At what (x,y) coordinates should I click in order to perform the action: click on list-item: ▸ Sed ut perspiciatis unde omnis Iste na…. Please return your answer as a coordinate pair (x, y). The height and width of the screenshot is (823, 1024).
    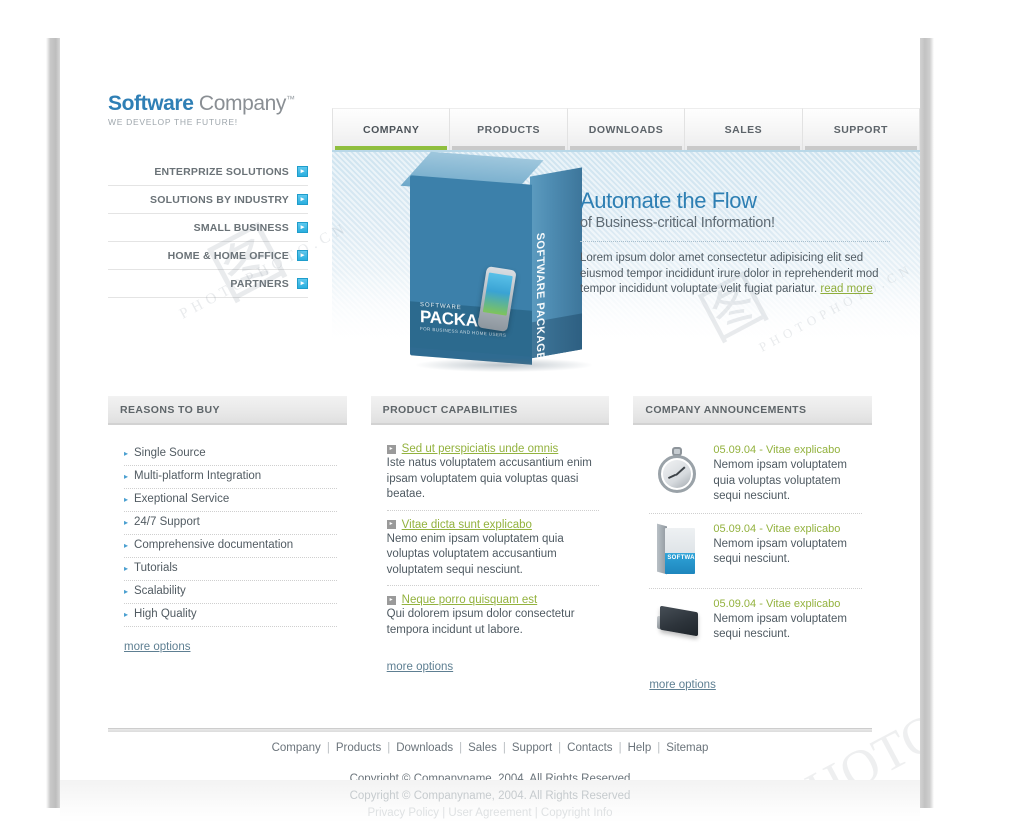
    Looking at the image, I should click on (493, 477).